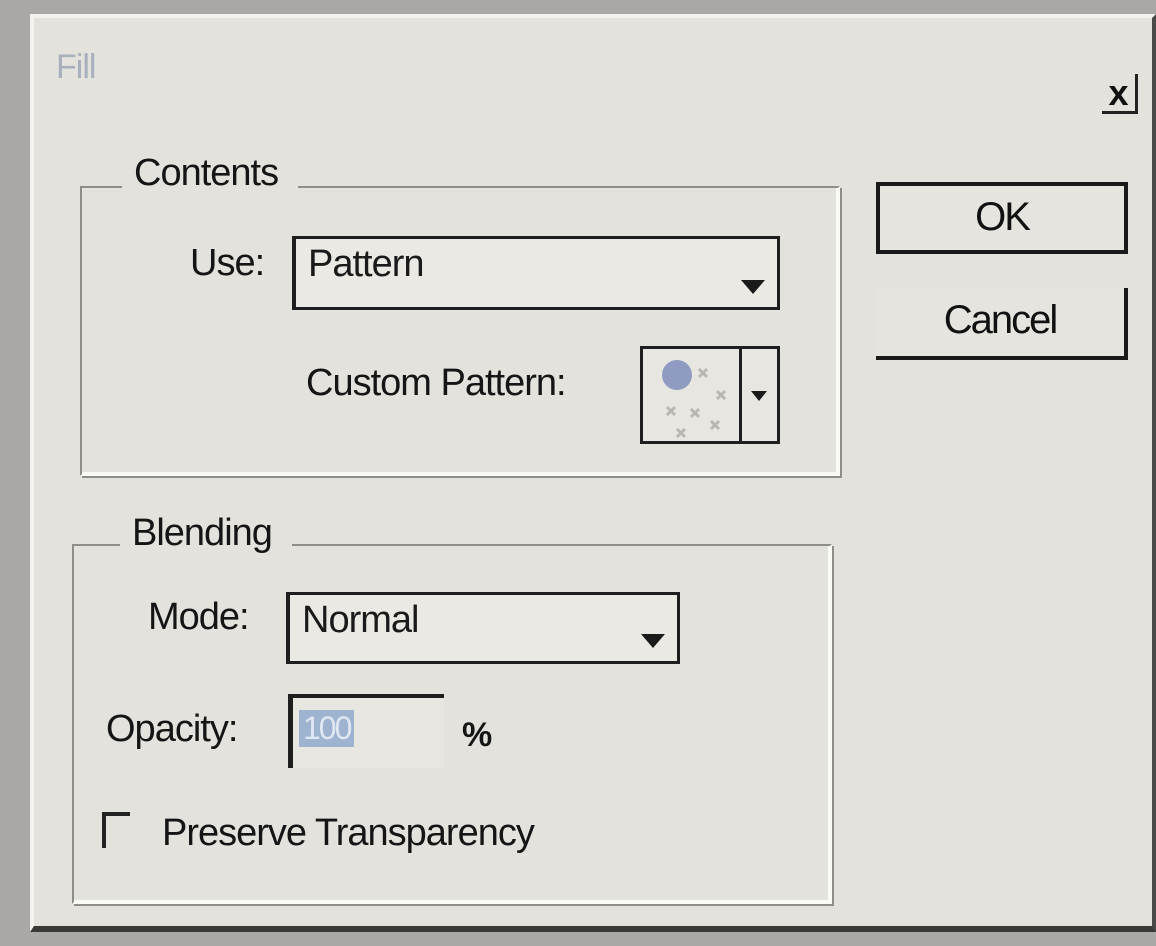 This screenshot has height=946, width=1156. Describe the element at coordinates (348, 833) in the screenshot. I see `preserve-transparency-label: Preserve Transparency` at that location.